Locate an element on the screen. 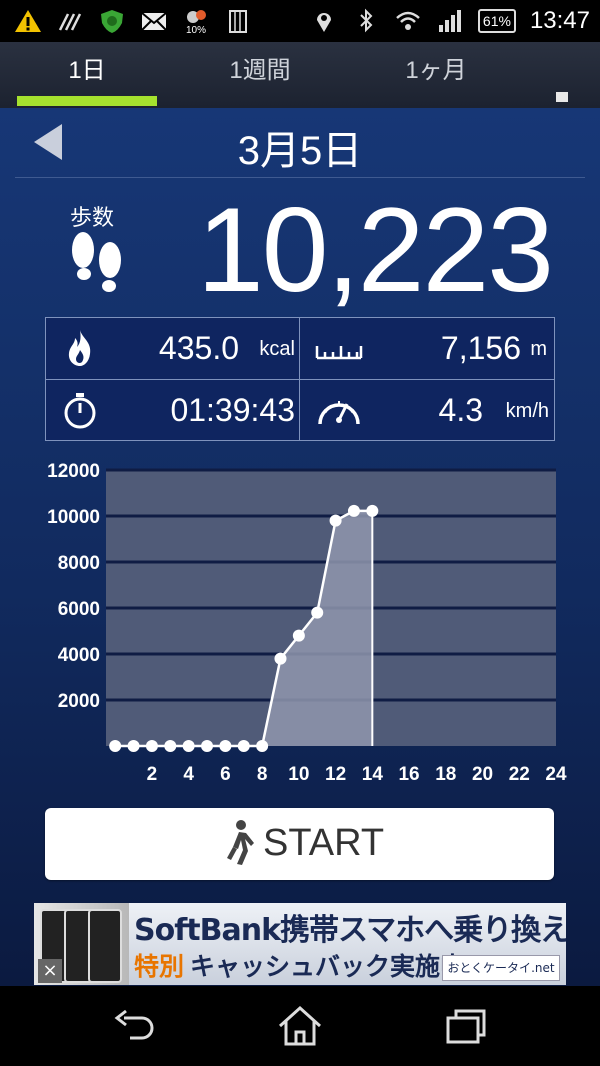 This screenshot has width=600, height=1066. signal-icon is located at coordinates (450, 21).